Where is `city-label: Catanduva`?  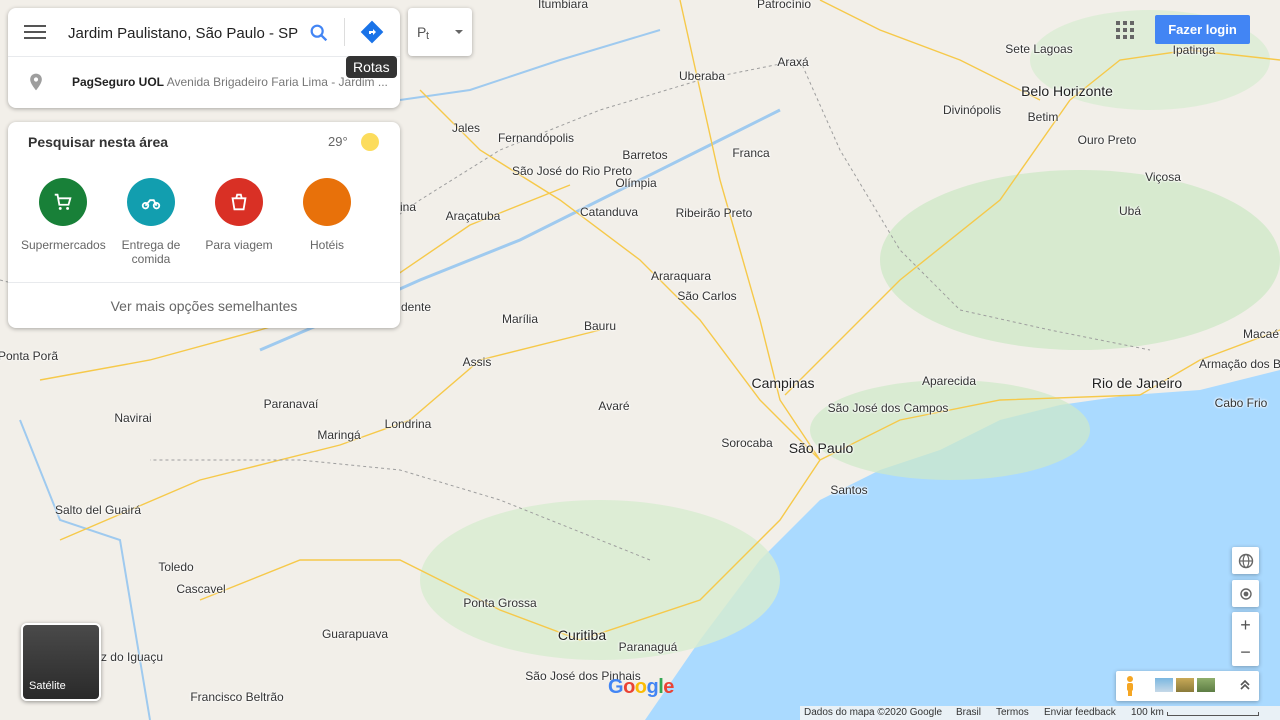
city-label: Catanduva is located at coordinates (609, 212).